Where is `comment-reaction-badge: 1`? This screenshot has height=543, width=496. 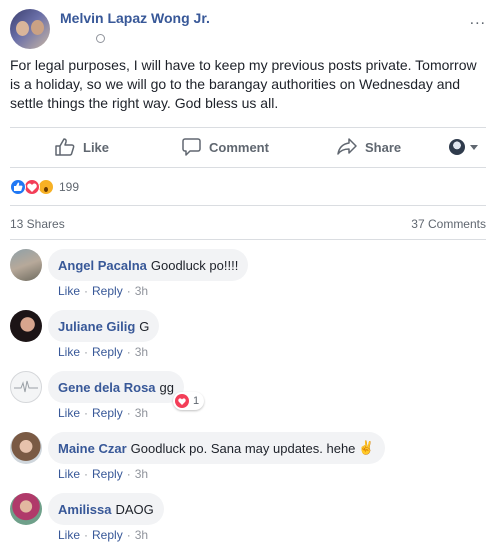 comment-reaction-badge: 1 is located at coordinates (189, 401).